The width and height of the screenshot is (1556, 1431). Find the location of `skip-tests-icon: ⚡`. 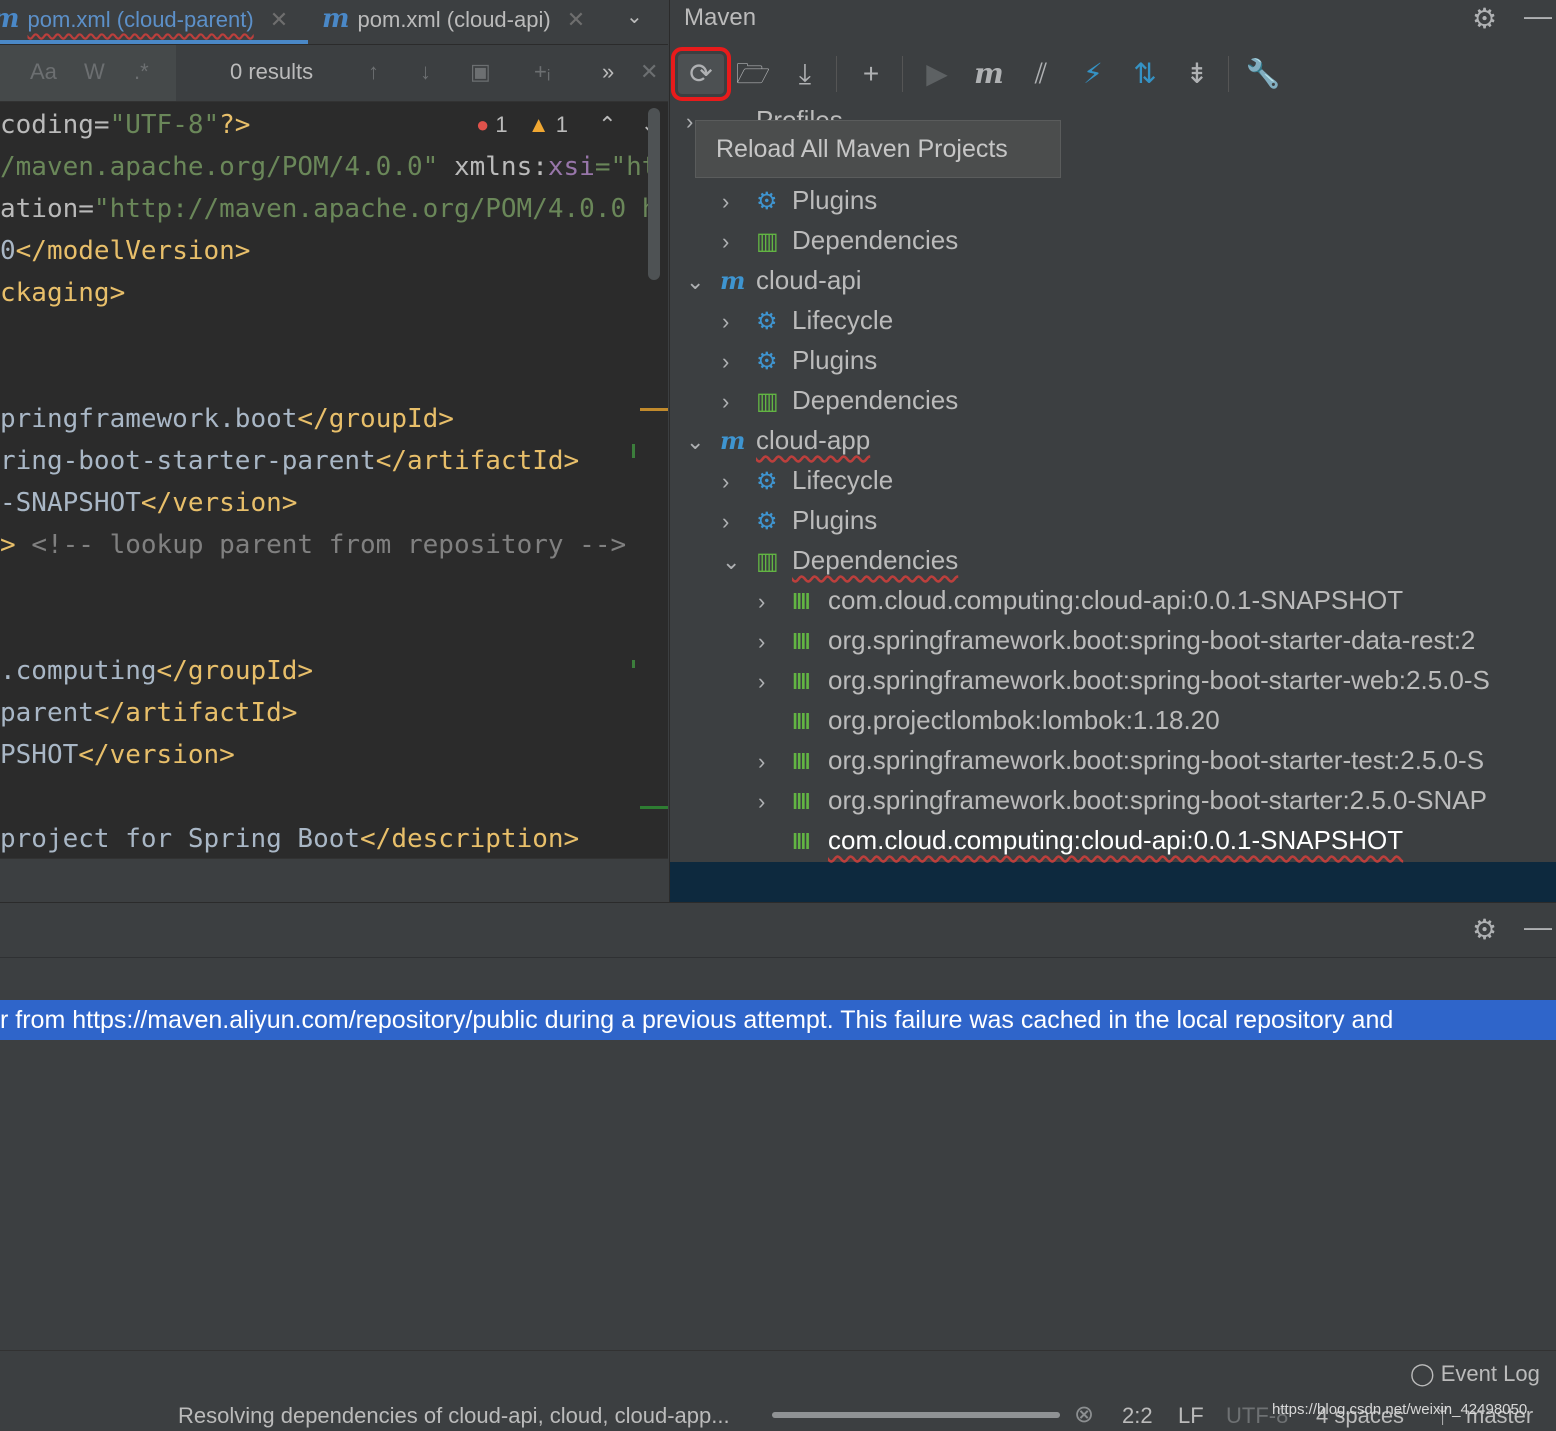

skip-tests-icon: ⚡ is located at coordinates (1093, 74).